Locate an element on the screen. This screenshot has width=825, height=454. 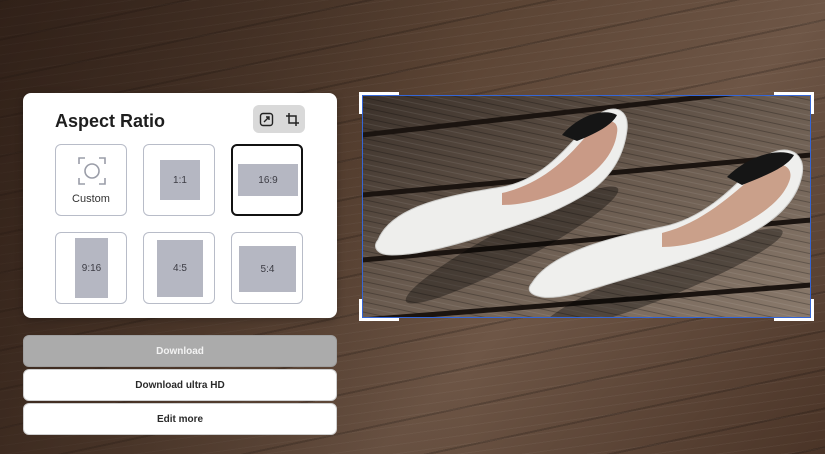
ratio-option-5-4: 5:4 is located at coordinates (267, 268).